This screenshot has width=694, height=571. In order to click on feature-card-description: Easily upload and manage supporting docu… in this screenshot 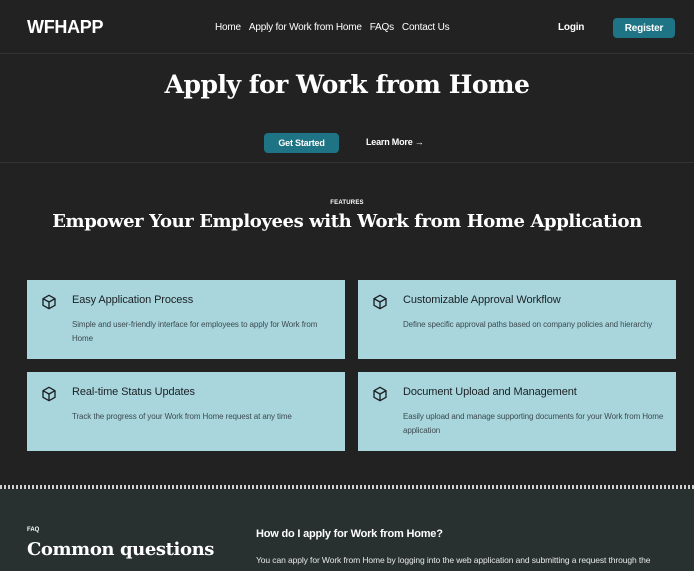, I will do `click(533, 423)`.